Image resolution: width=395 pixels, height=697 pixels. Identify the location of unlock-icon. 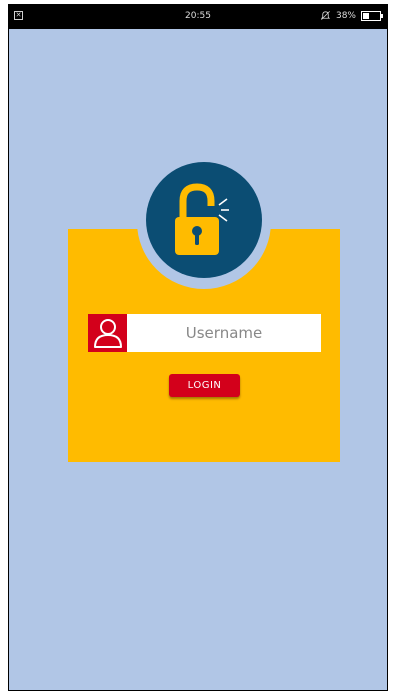
(202, 219).